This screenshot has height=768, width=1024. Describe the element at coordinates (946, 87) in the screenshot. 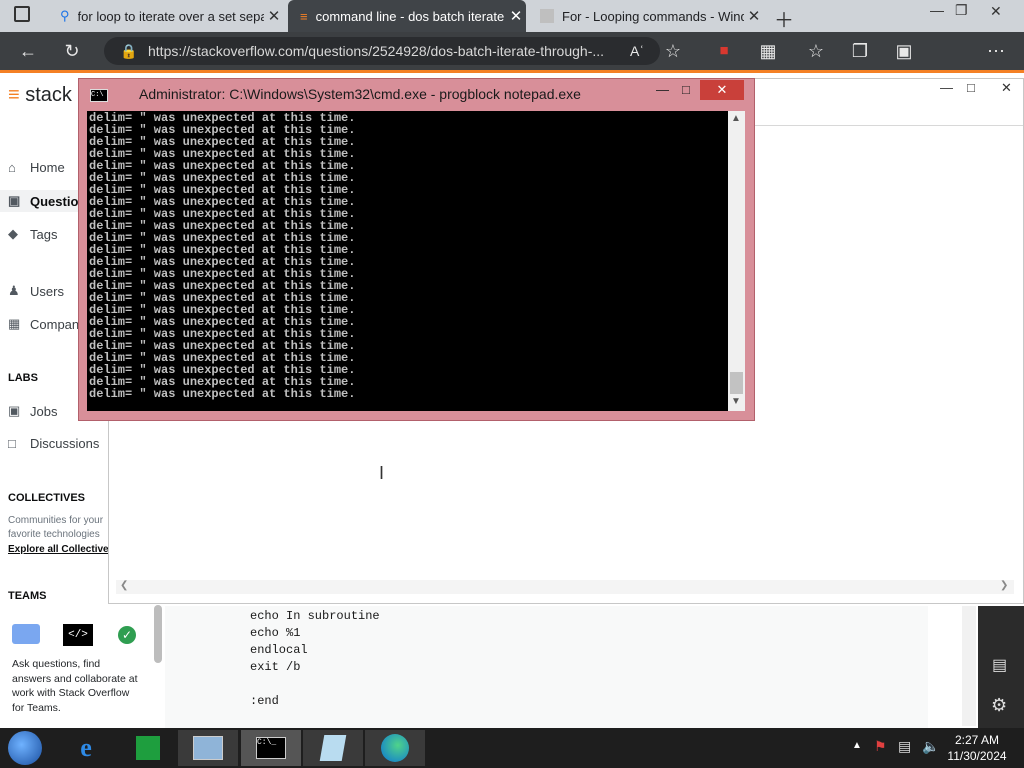

I see `notepad-minimize-button: —` at that location.